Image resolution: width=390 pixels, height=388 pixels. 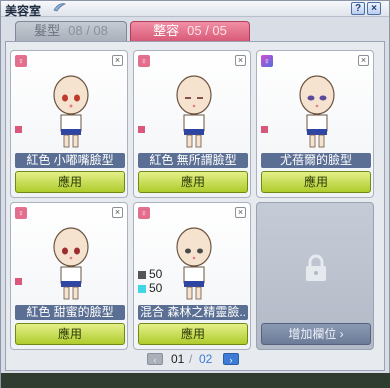 I want to click on face-card: ♀ × 紅色 甜蜜的臉型 應用, so click(x=69, y=276).